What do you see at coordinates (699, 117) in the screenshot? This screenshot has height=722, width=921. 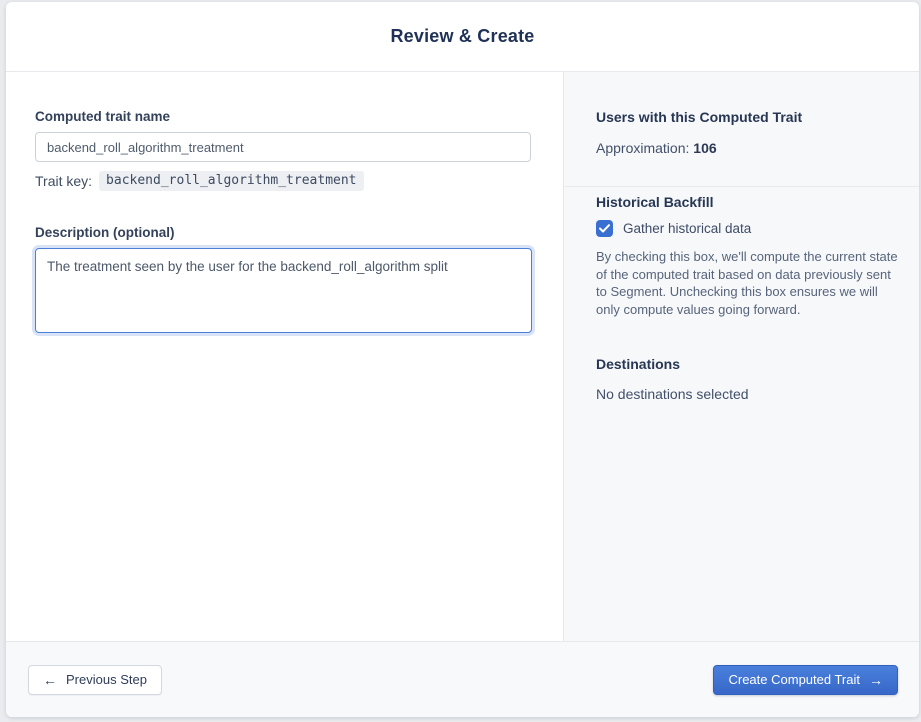 I see `users-heading: Users with this Computed Trait` at bounding box center [699, 117].